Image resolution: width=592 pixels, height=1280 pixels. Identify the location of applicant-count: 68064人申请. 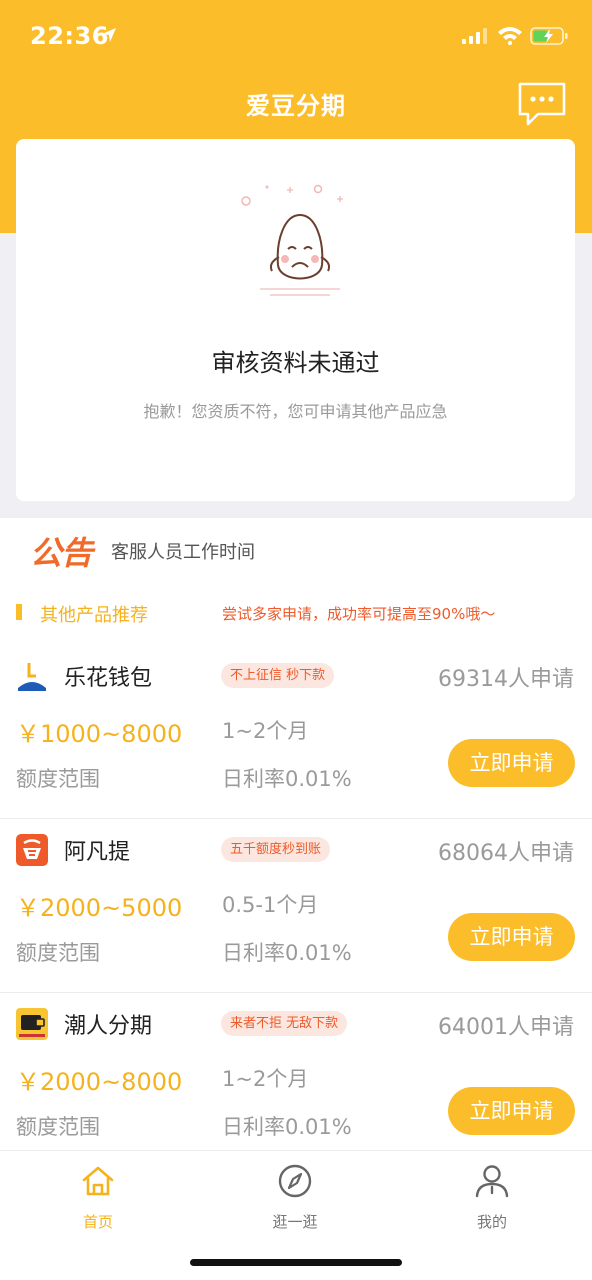
(506, 853).